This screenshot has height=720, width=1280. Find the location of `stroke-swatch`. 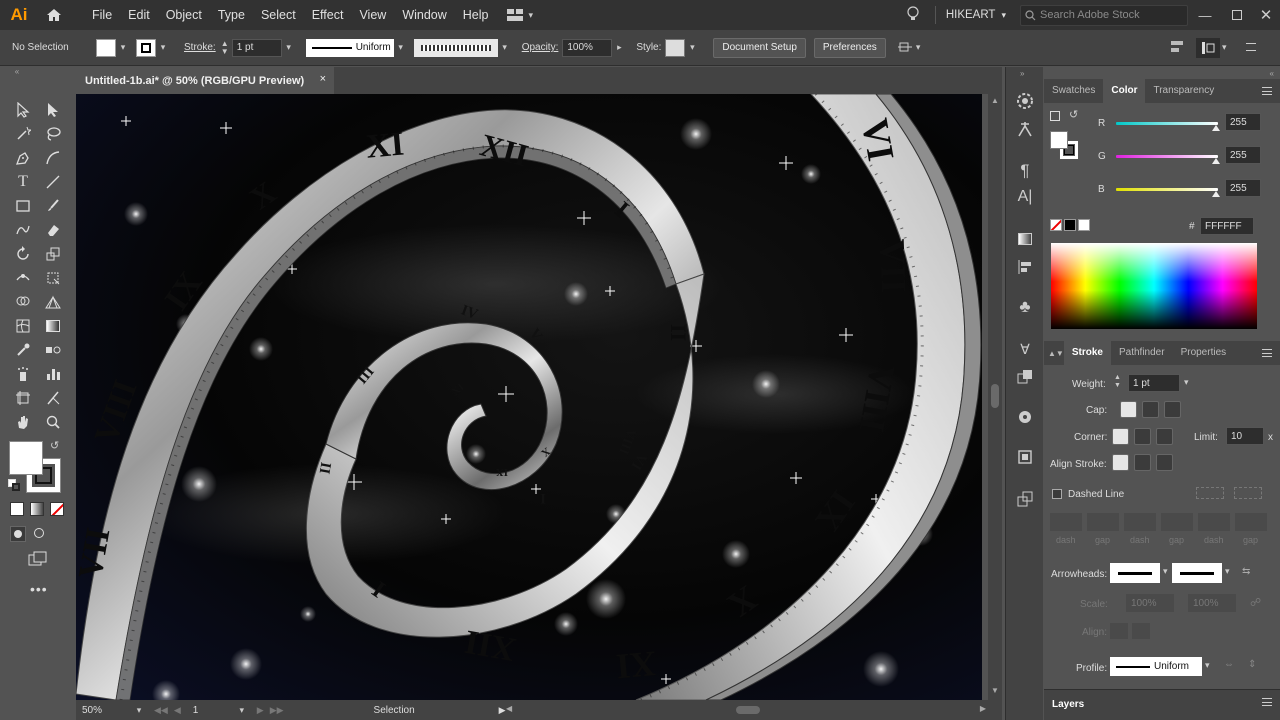

stroke-swatch is located at coordinates (146, 47).